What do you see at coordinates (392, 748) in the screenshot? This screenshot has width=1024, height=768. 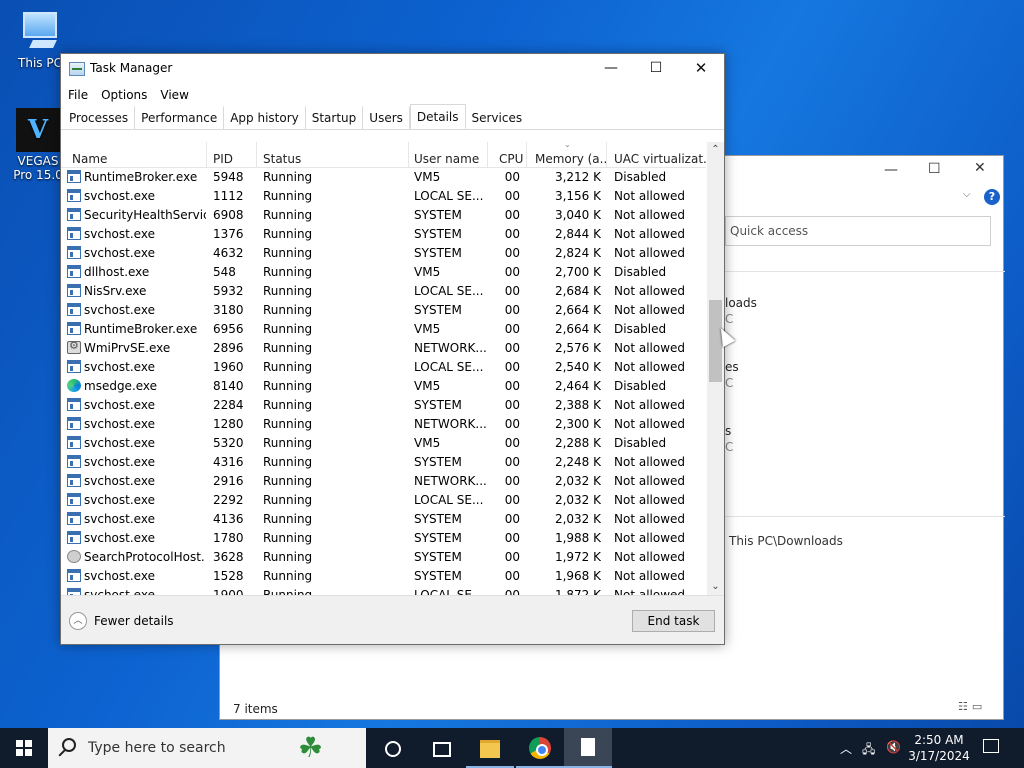 I see `cortana-icon` at bounding box center [392, 748].